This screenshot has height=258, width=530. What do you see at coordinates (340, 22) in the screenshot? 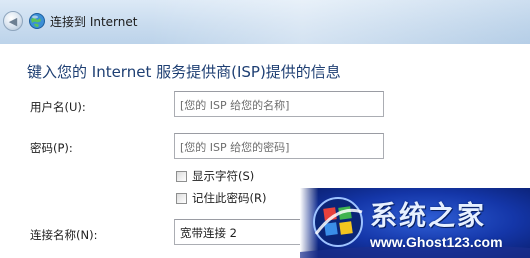
I see `title-bar-glass` at bounding box center [340, 22].